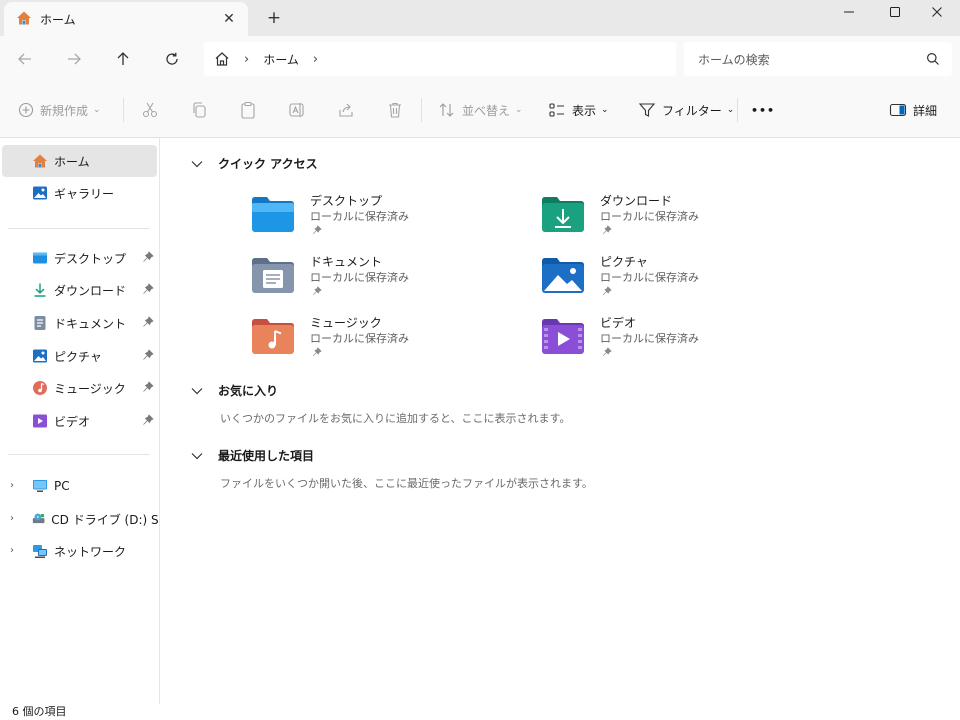  I want to click on sidebar-item-pictures: ピクチャ, so click(79, 356).